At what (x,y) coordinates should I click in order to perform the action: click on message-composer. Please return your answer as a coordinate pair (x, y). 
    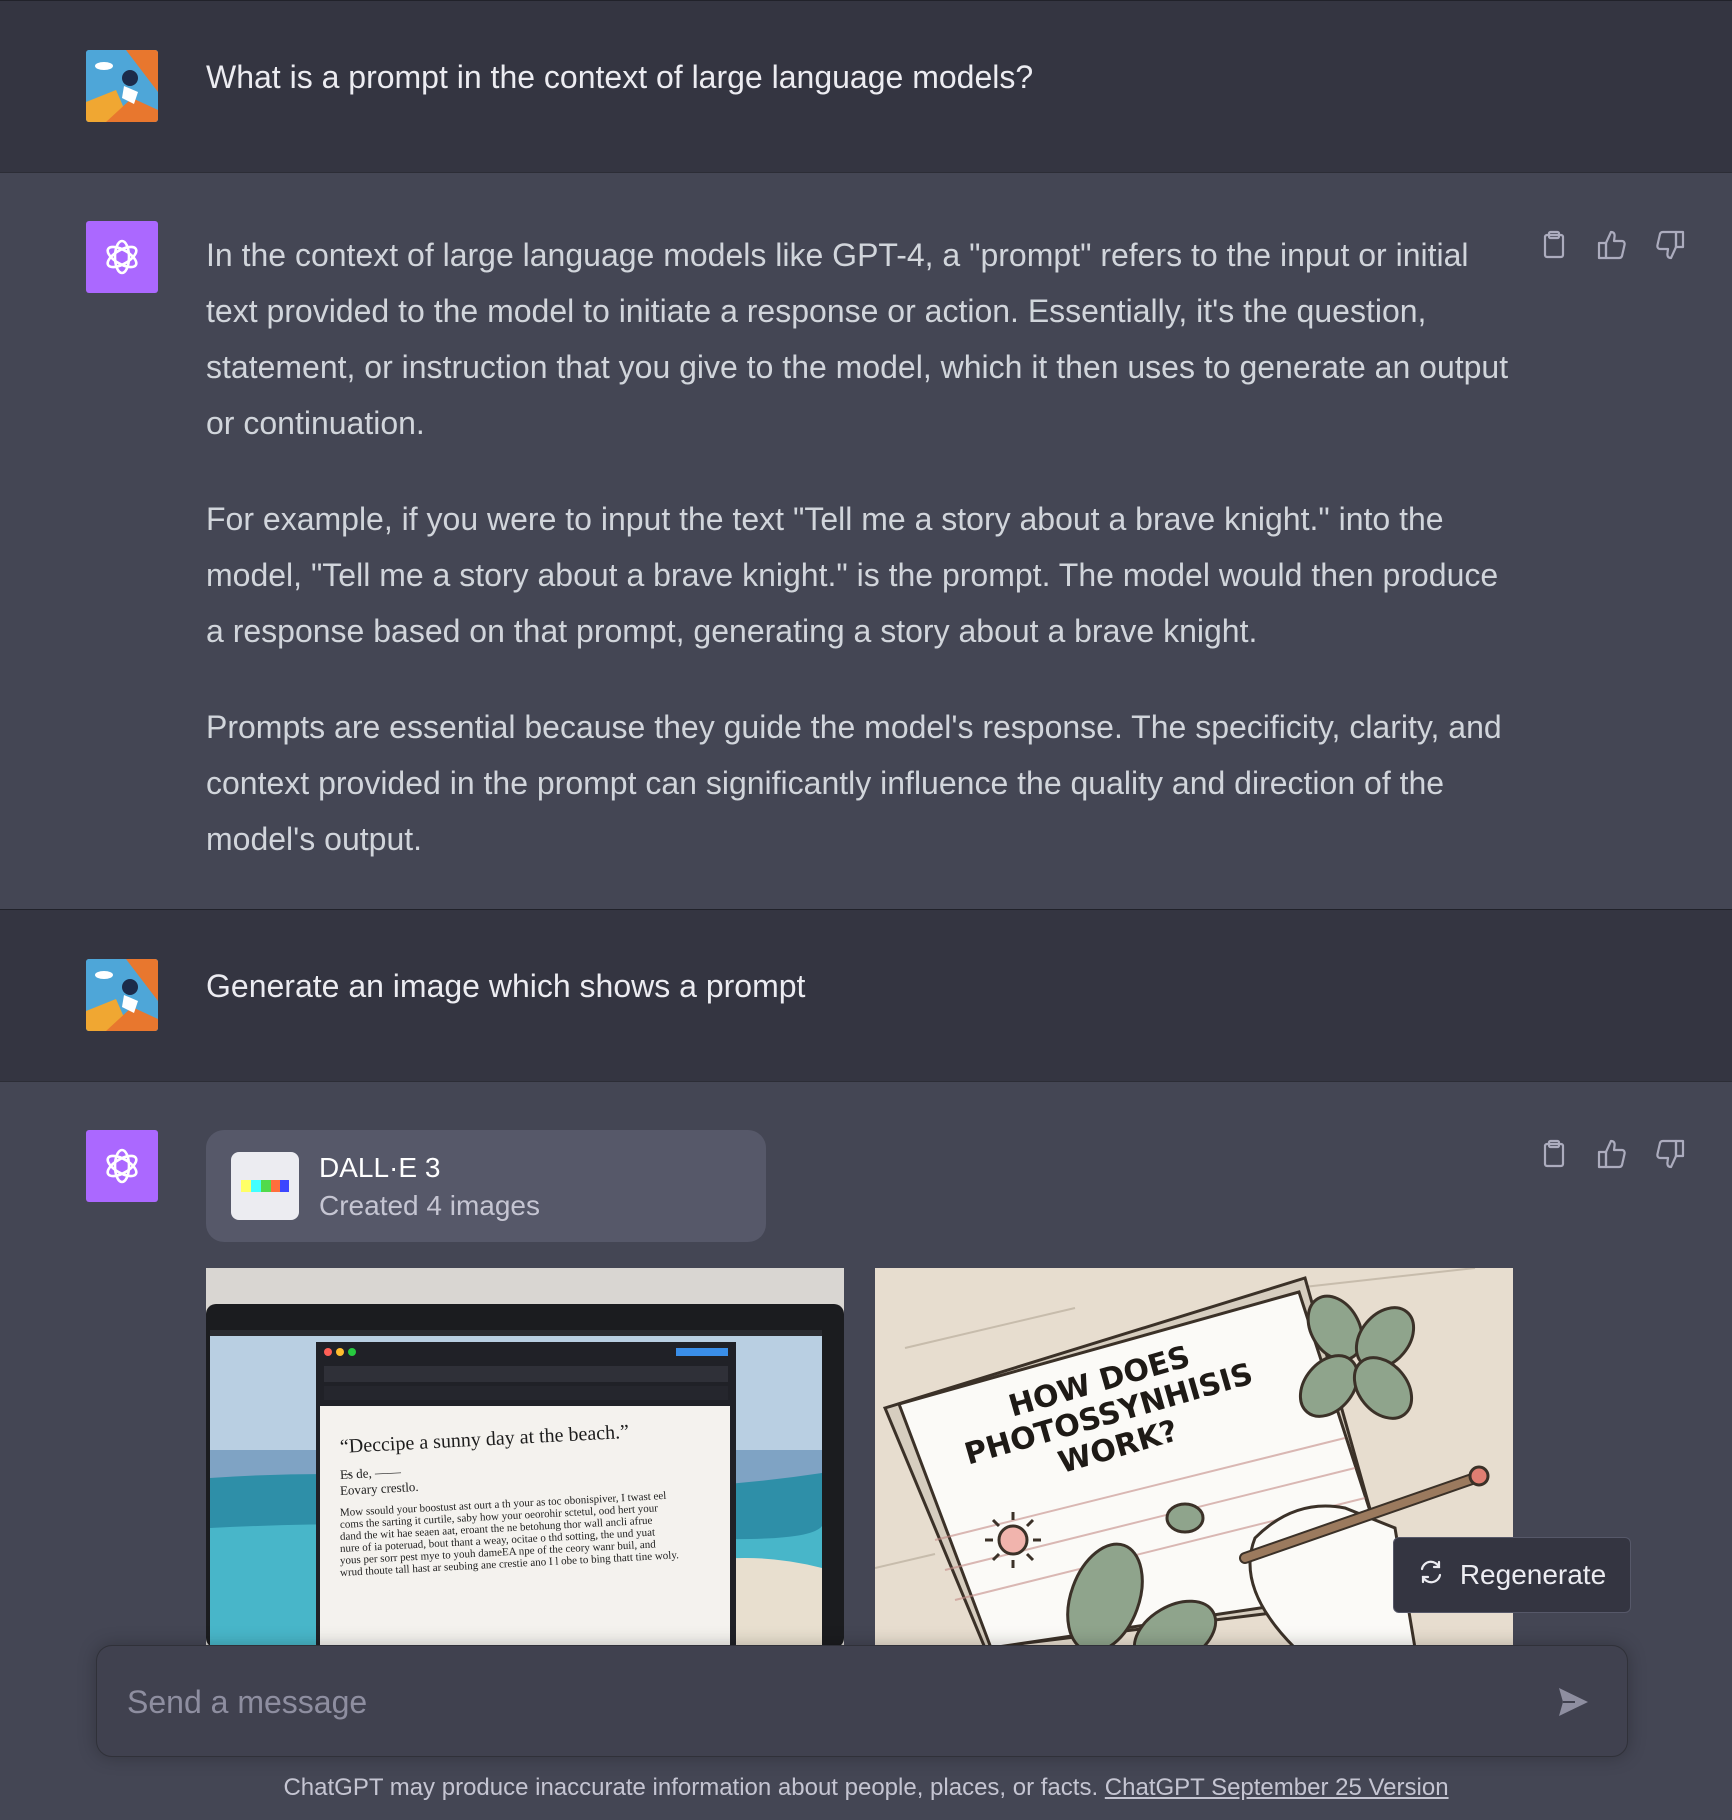
    Looking at the image, I should click on (862, 1701).